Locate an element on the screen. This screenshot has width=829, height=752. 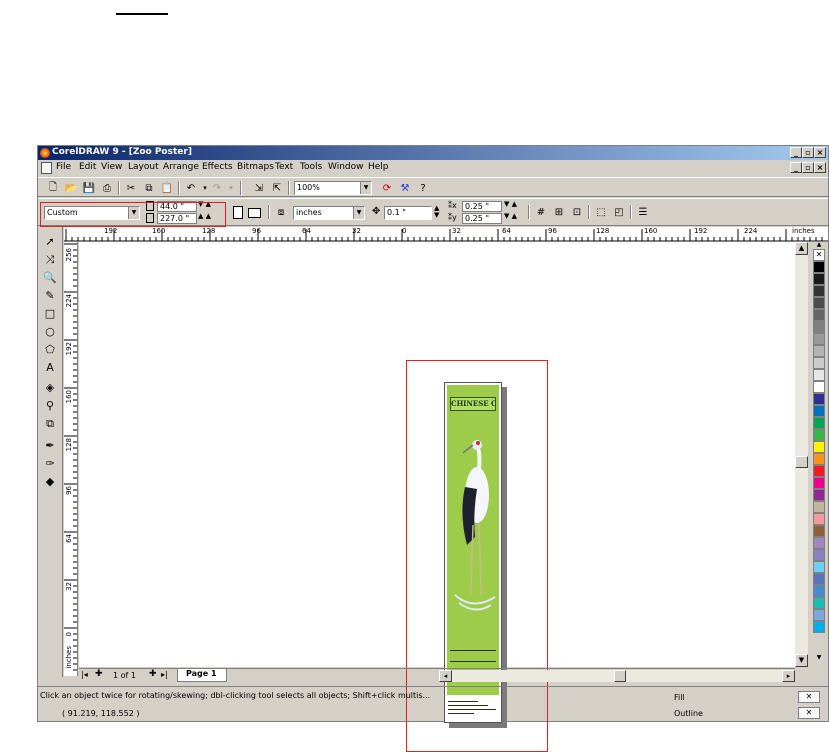
print-icon: ⎙ is located at coordinates (107, 188).